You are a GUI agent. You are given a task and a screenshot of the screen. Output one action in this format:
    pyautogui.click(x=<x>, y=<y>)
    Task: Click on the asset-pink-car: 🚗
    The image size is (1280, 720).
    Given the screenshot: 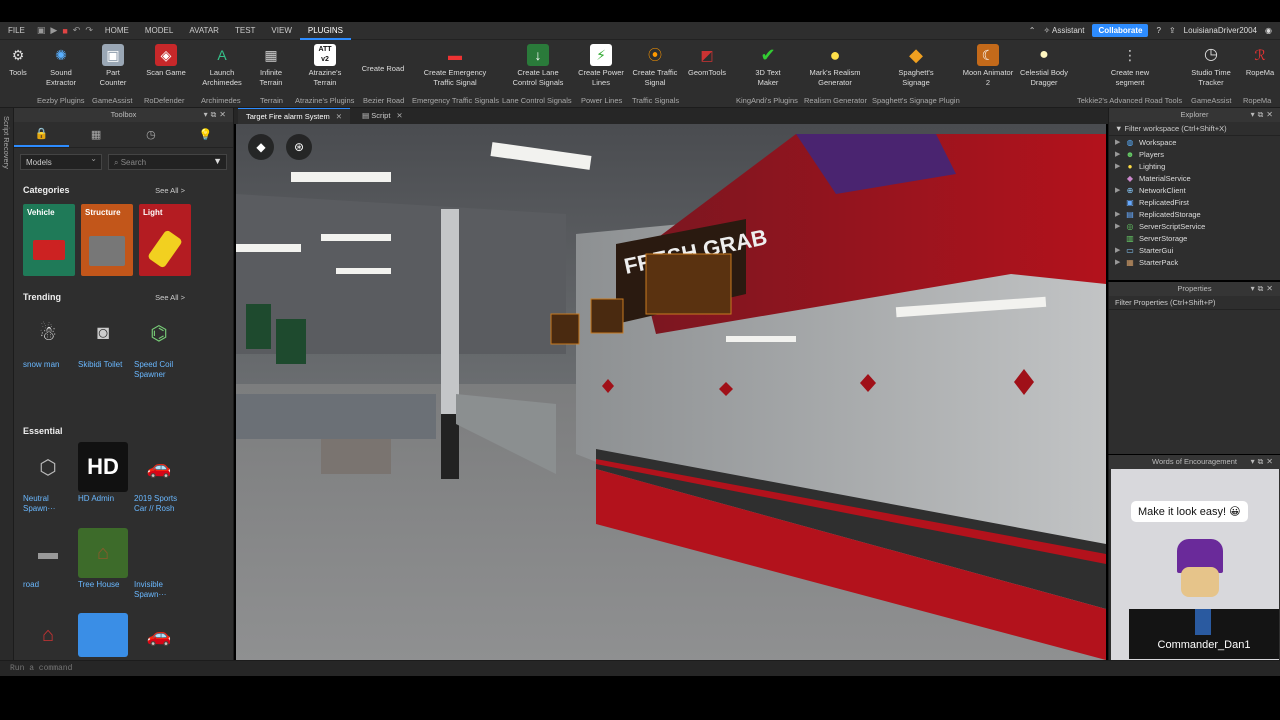 What is the action you would take?
    pyautogui.click(x=160, y=635)
    